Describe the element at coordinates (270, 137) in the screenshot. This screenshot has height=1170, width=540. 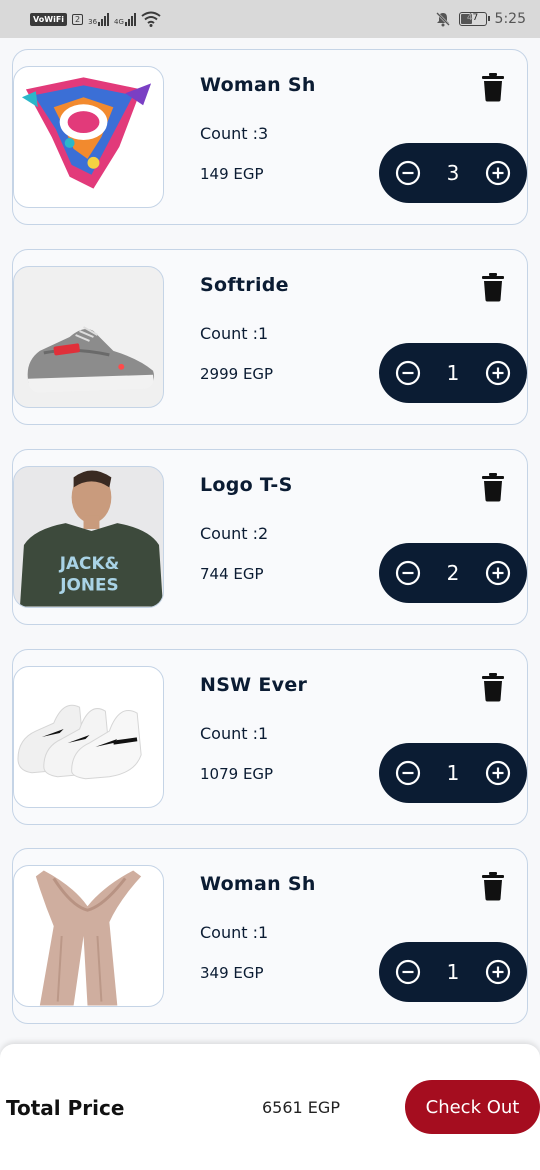
I see `cart-item: Woman Sh Count :3 149 EGP 3` at that location.